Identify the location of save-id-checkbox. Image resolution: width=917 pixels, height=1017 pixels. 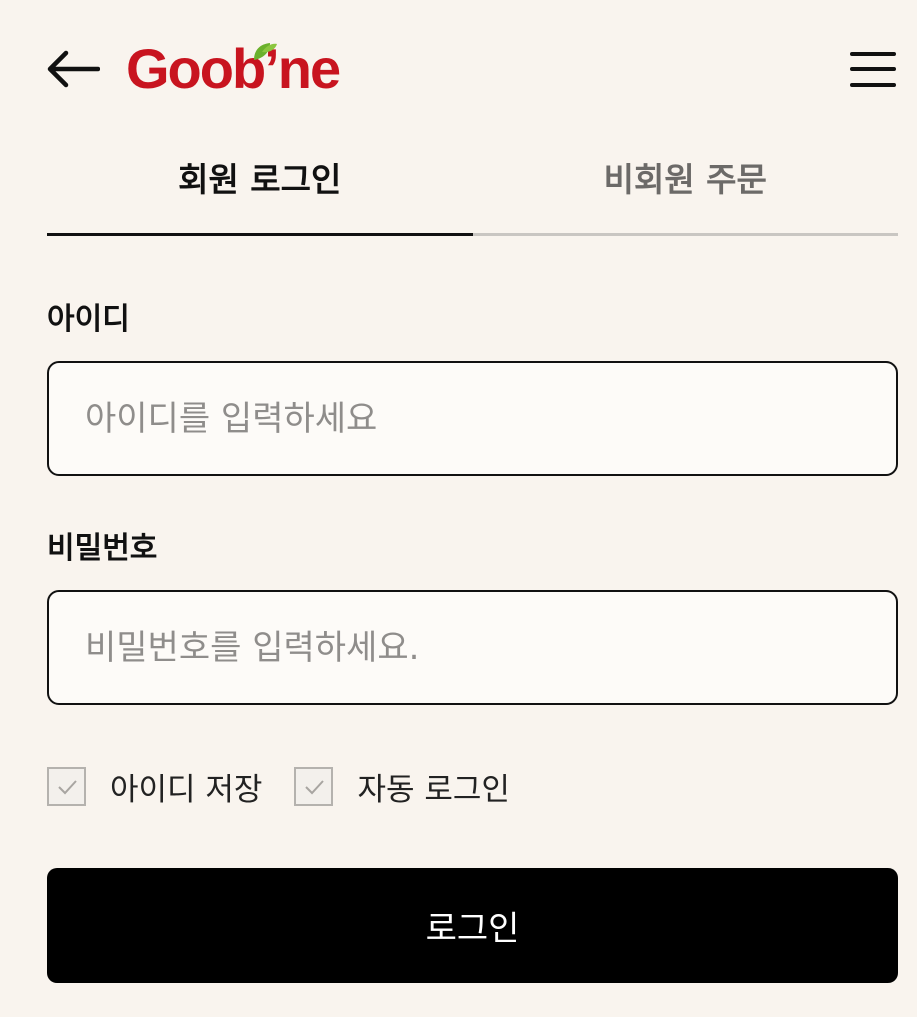
(66, 786).